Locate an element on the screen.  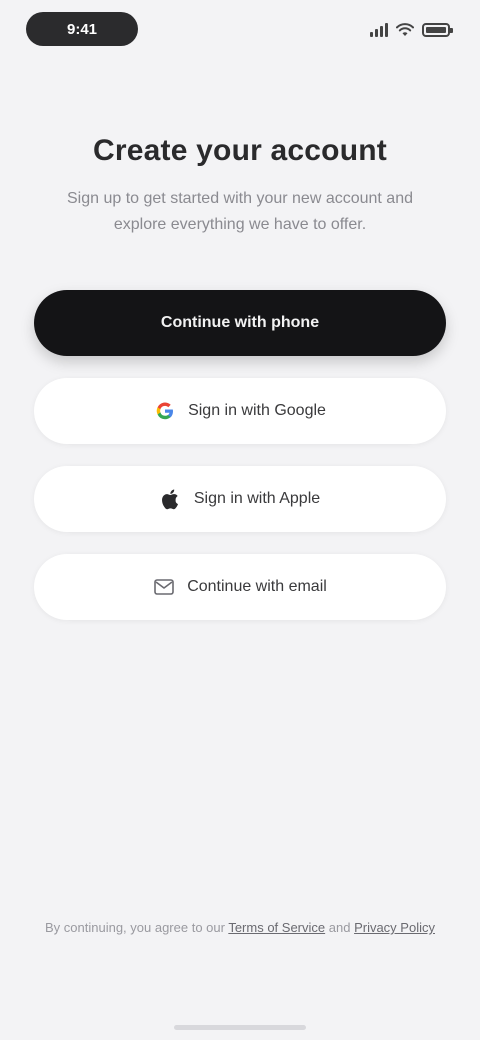
apple-icon is located at coordinates (171, 499).